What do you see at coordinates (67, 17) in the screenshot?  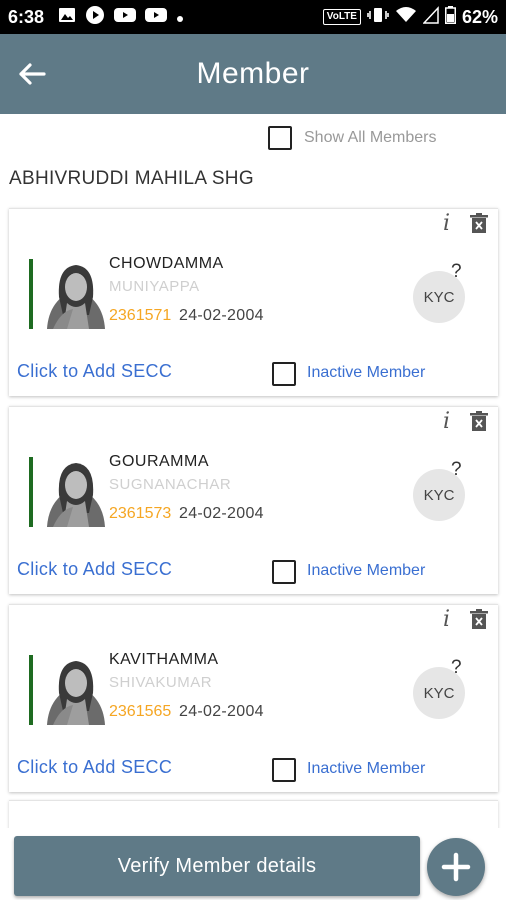 I see `gallery-notification-icon` at bounding box center [67, 17].